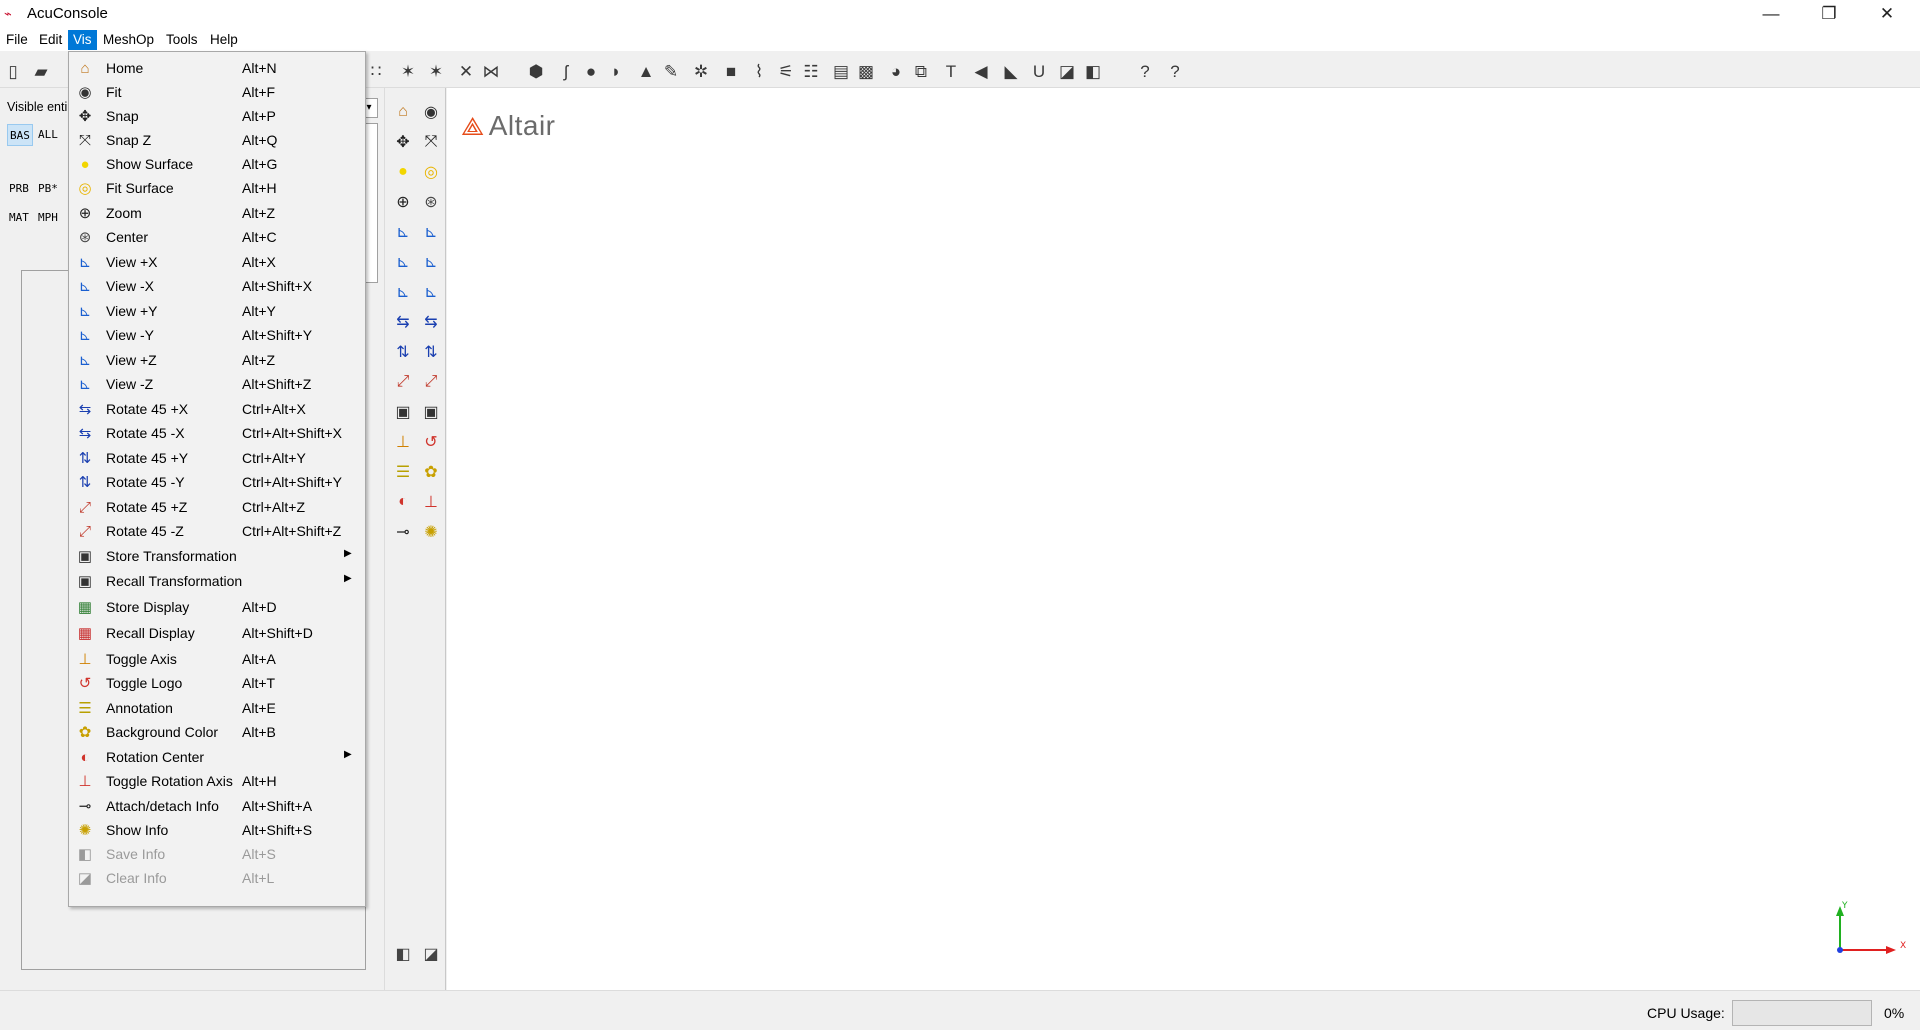  I want to click on mesh-tool-c-icon: ✕, so click(466, 72).